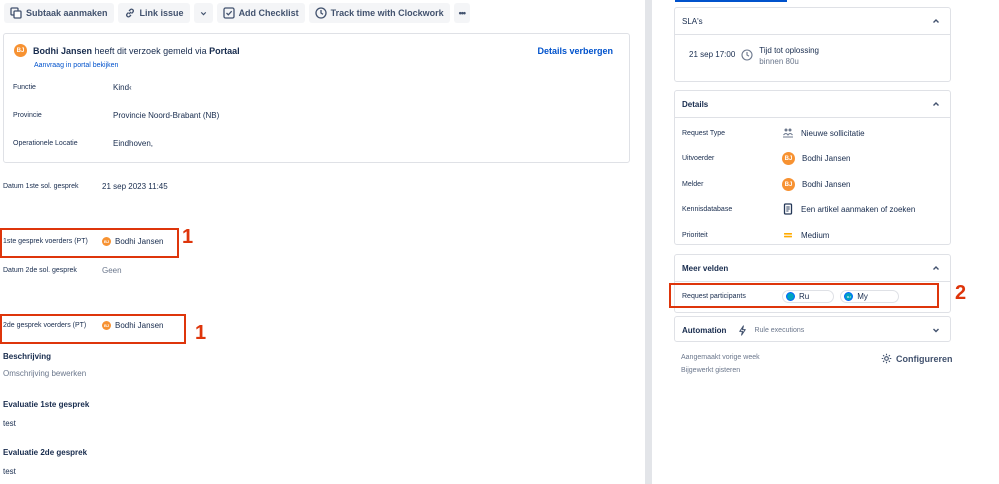 This screenshot has width=999, height=484. Describe the element at coordinates (886, 358) in the screenshot. I see `gear-icon` at that location.